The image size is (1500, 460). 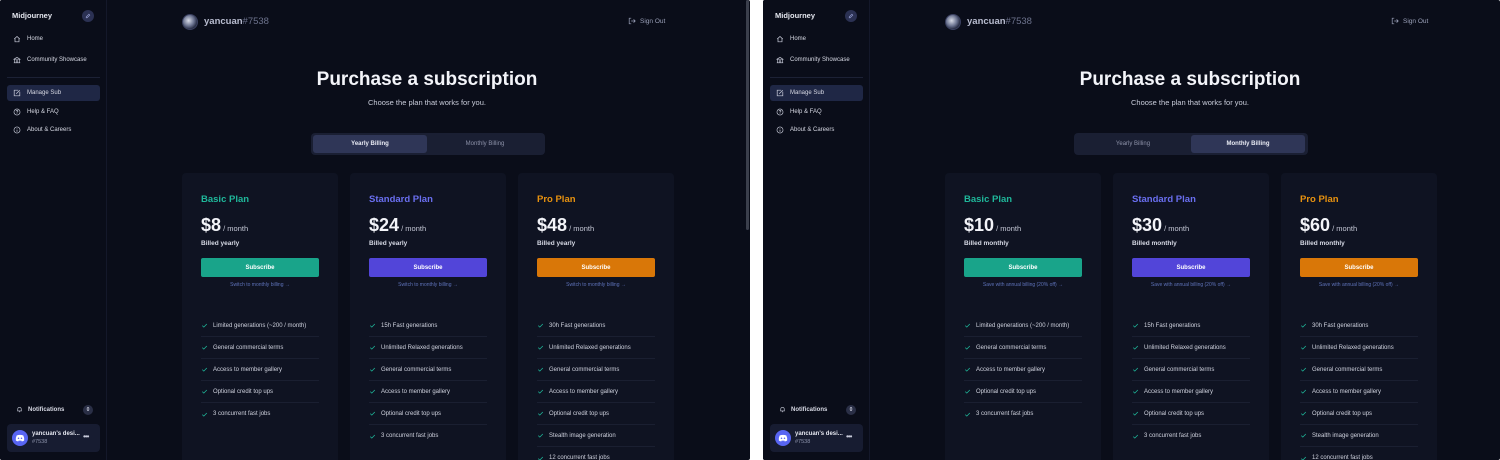 I want to click on top-username: yancuan#7538, so click(x=999, y=21).